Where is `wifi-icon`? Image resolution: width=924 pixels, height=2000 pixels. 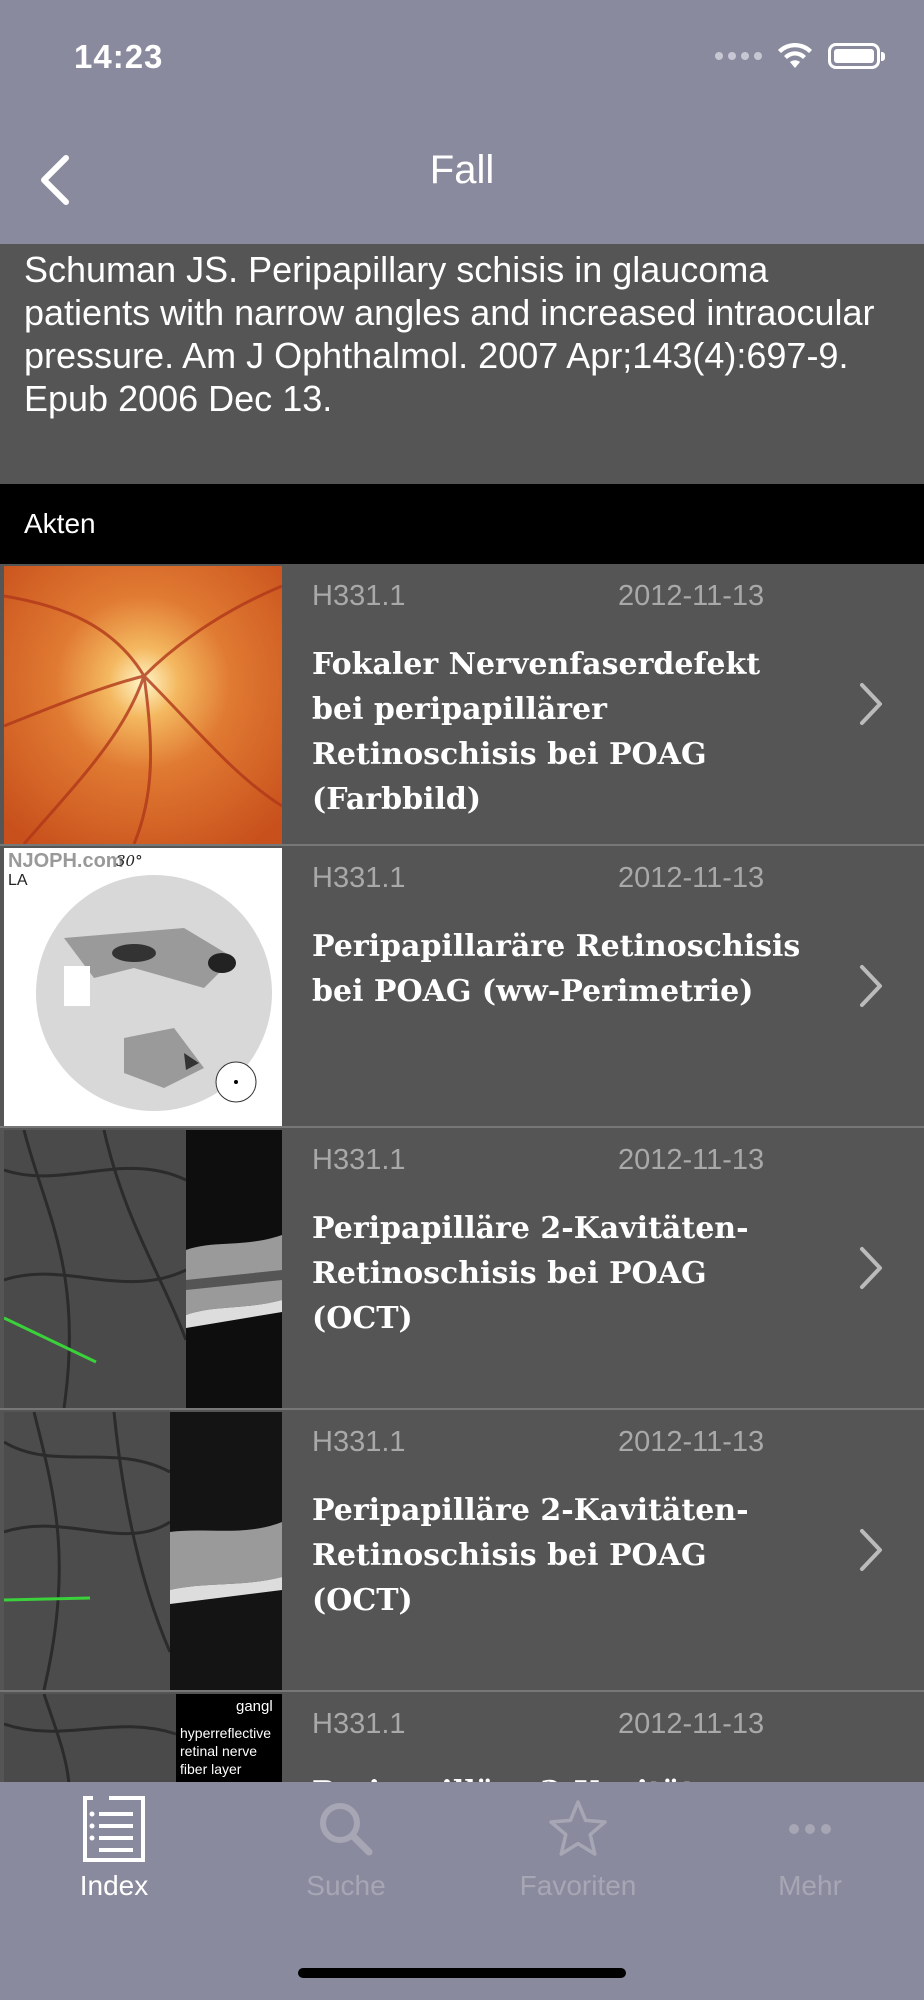
wifi-icon is located at coordinates (795, 55).